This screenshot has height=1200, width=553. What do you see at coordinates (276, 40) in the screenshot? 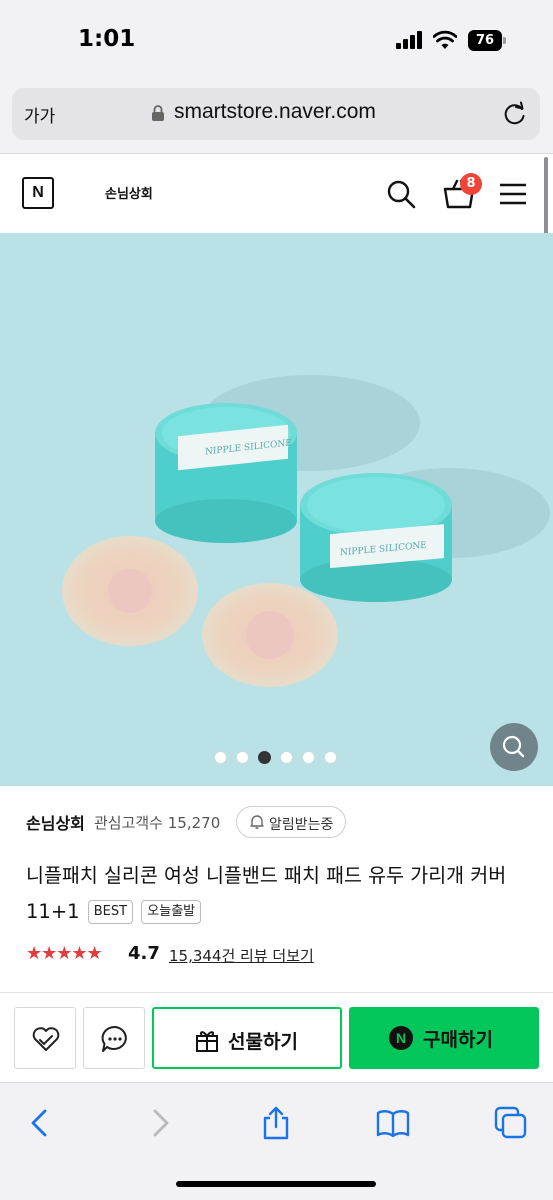
I see `status-bar: 1:01 76` at bounding box center [276, 40].